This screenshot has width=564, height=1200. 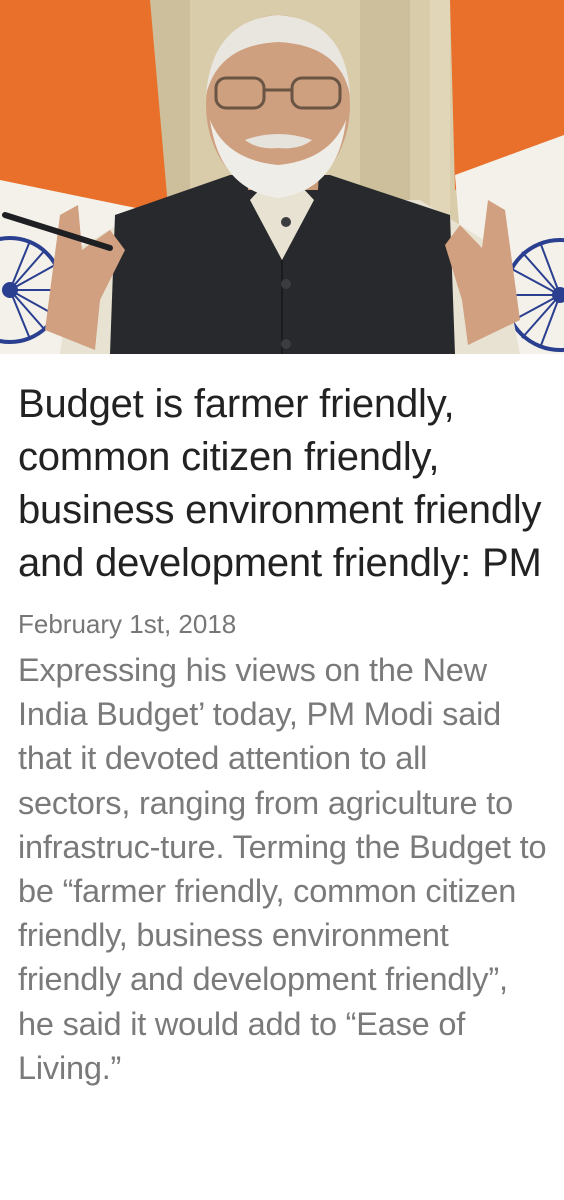 What do you see at coordinates (127, 624) in the screenshot?
I see `article-date: February 1st, 2018` at bounding box center [127, 624].